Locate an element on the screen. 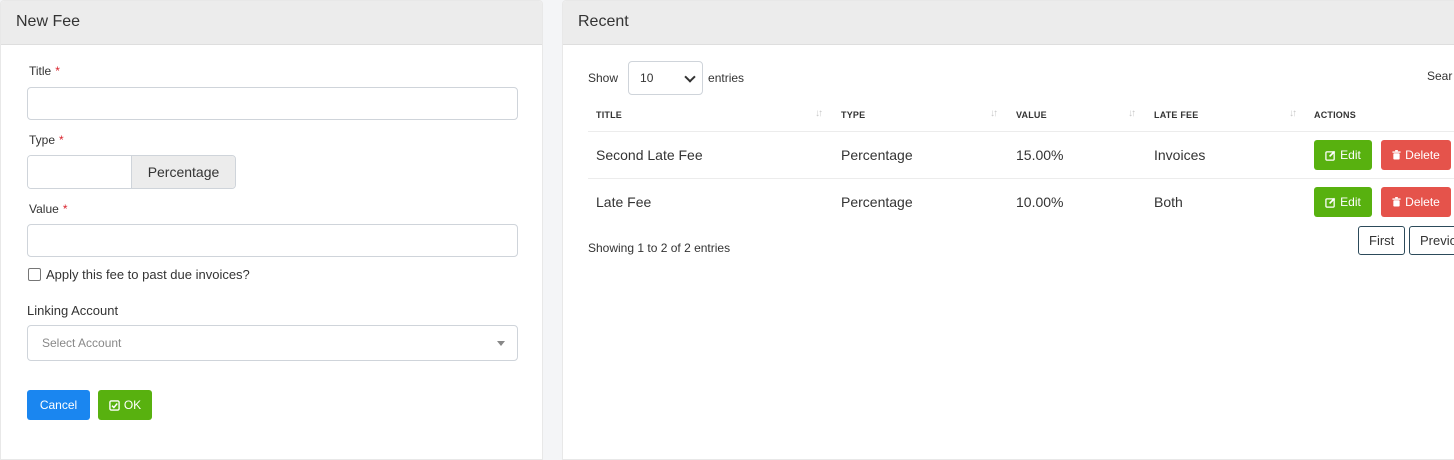 This screenshot has height=460, width=1454. recent-header: Recent is located at coordinates (1008, 23).